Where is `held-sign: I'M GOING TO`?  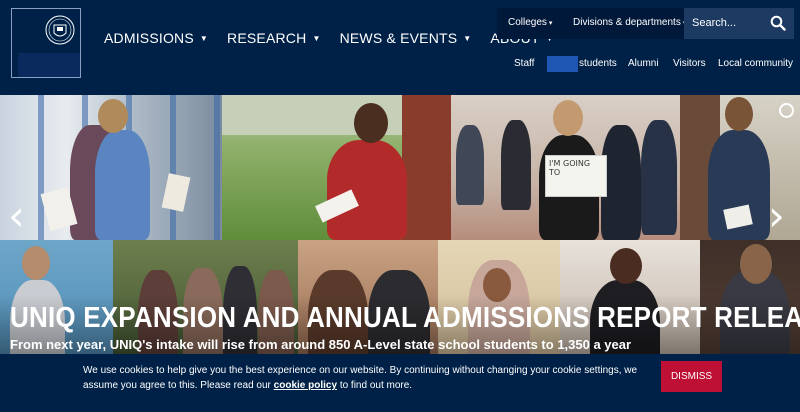
held-sign: I'M GOING TO is located at coordinates (576, 176).